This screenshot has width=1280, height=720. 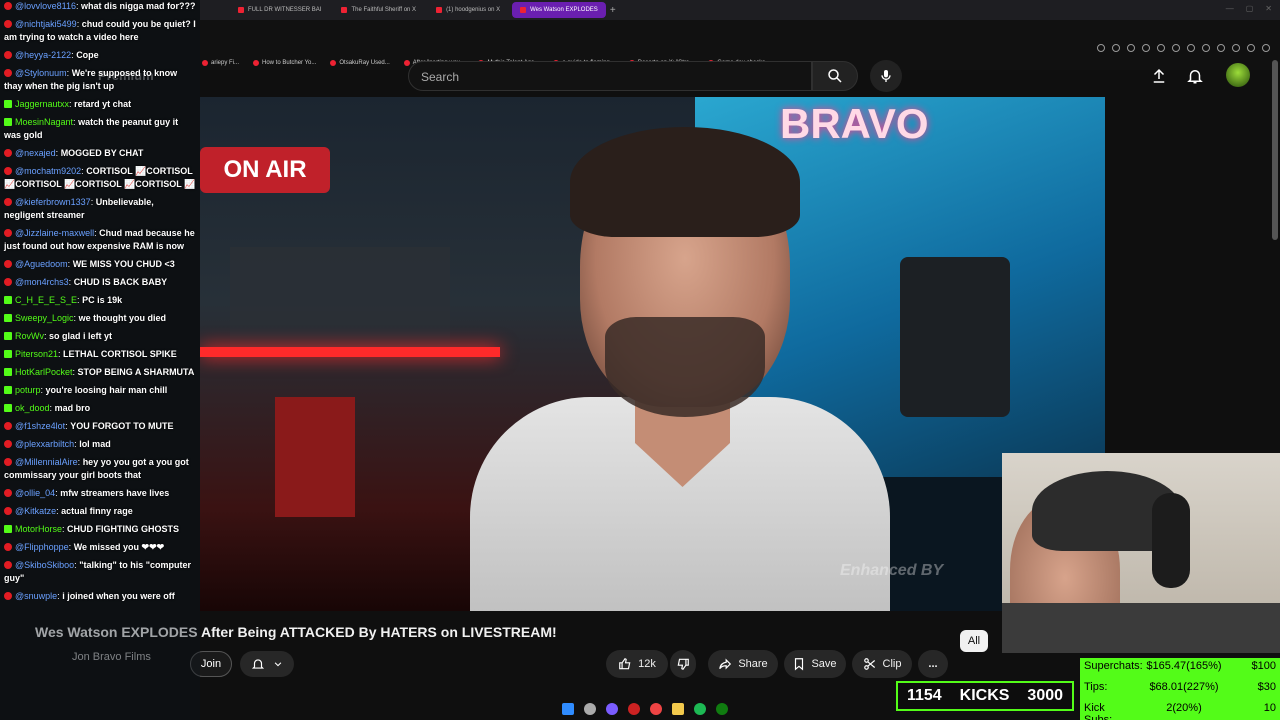 What do you see at coordinates (44, 444) in the screenshot?
I see `chat-username: @plexxarbiltch` at bounding box center [44, 444].